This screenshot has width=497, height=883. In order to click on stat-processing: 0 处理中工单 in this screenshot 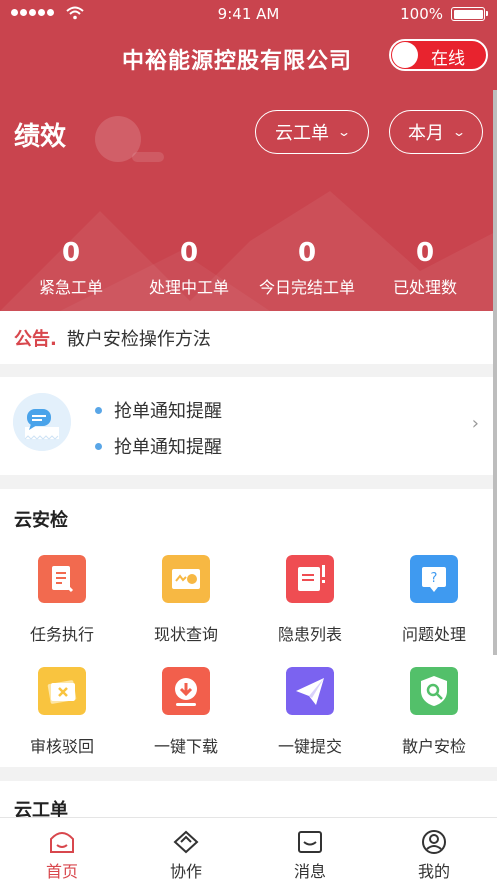, I will do `click(189, 268)`.